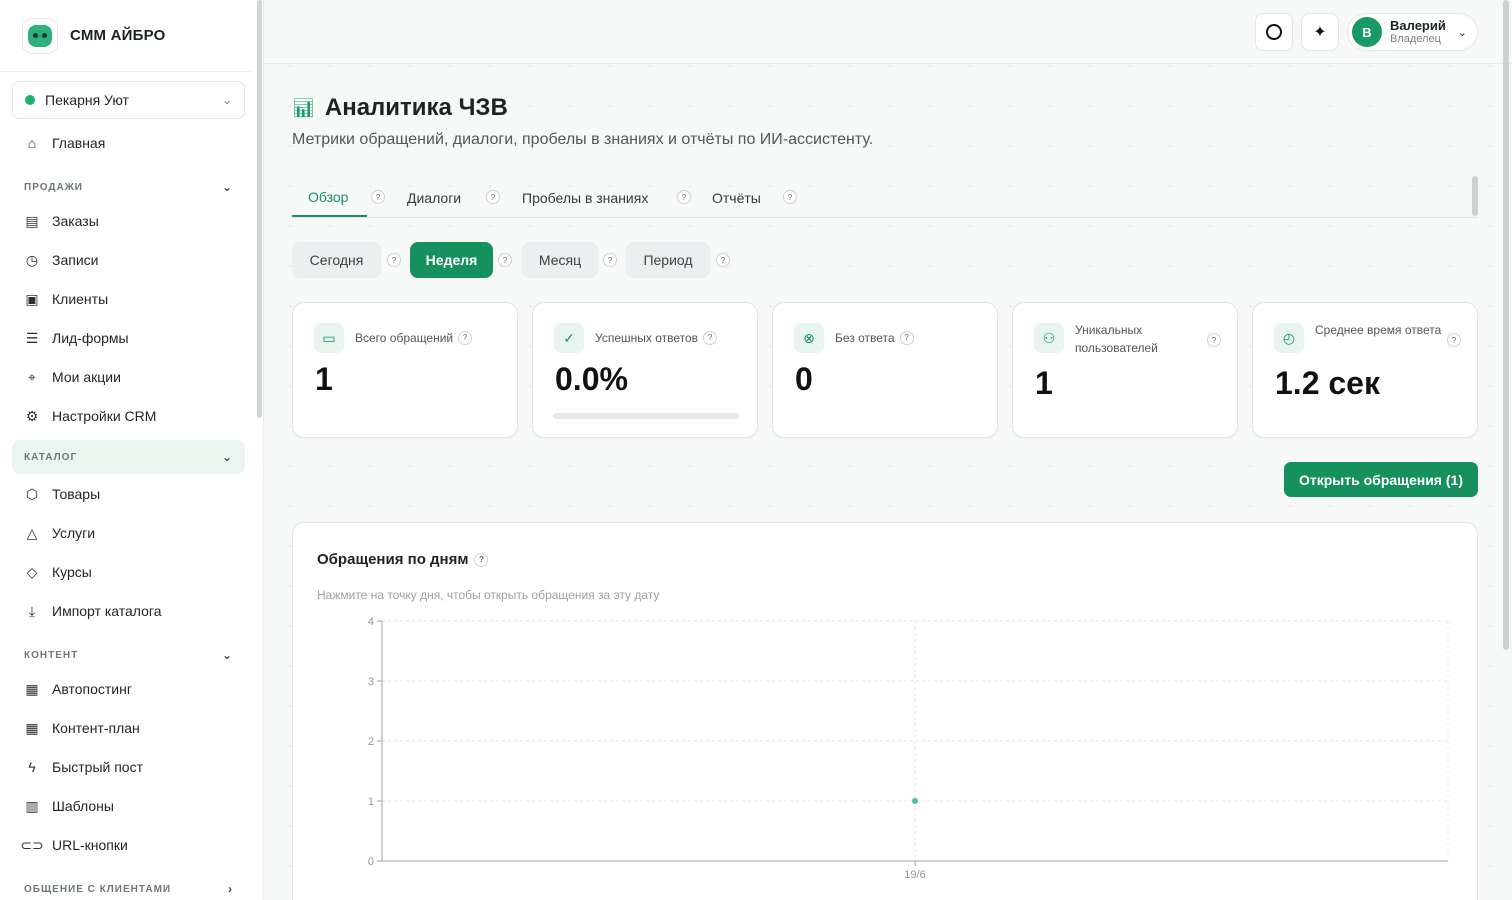 This screenshot has height=900, width=1512. What do you see at coordinates (451, 260) in the screenshot?
I see `period-week-button: Неделя` at bounding box center [451, 260].